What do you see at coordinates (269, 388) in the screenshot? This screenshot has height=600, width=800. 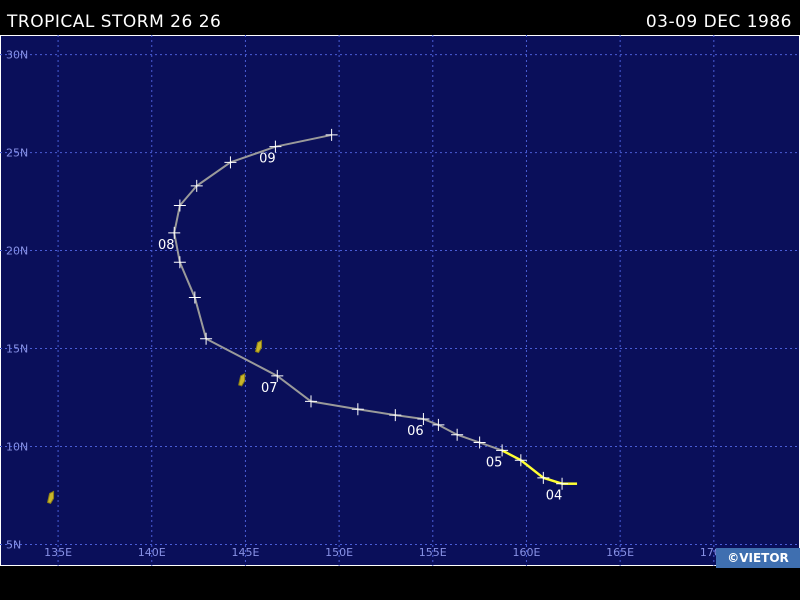 I see `day-label: 07` at bounding box center [269, 388].